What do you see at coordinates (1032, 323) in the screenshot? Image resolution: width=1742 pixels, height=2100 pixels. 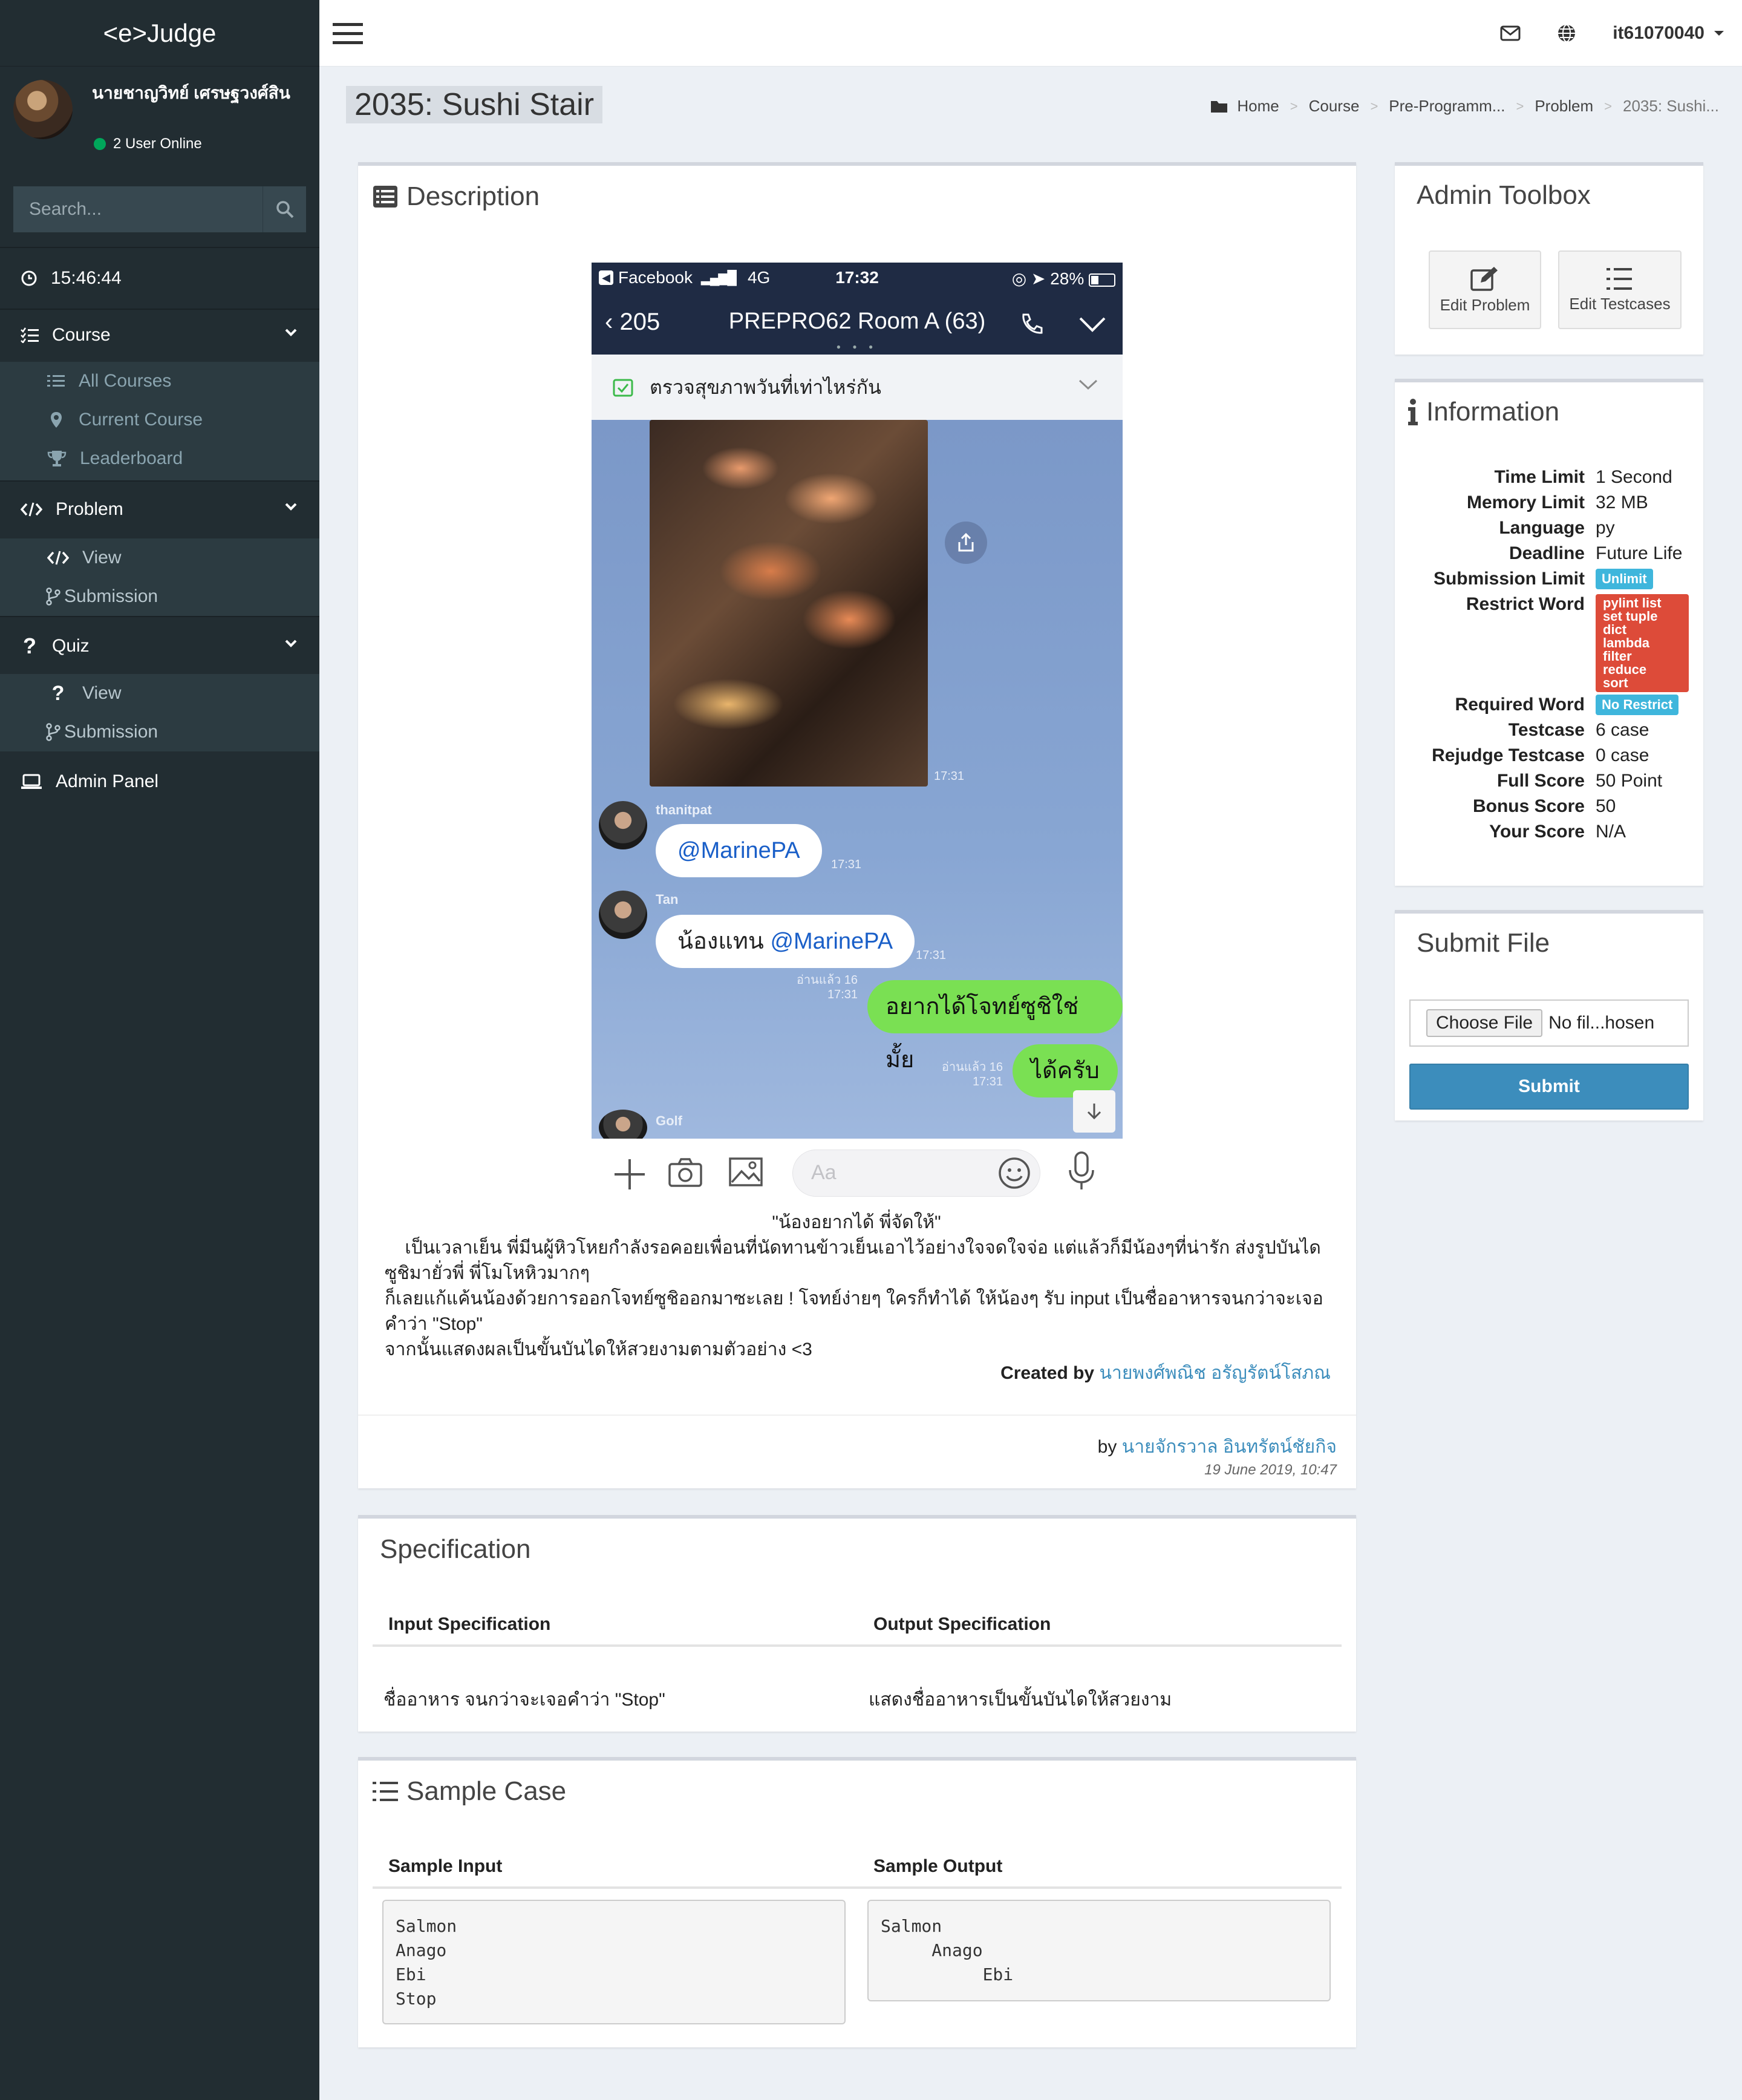 I see `phone-call-icon` at bounding box center [1032, 323].